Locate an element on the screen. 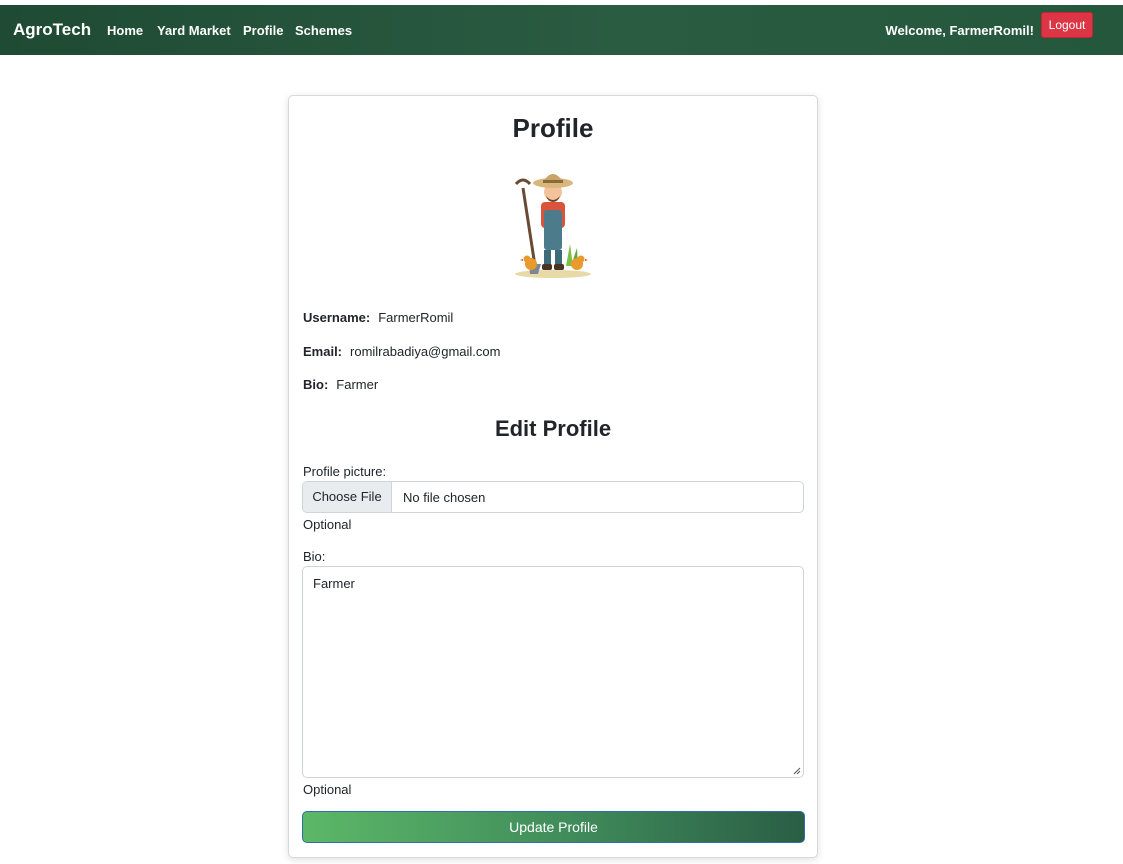 This screenshot has width=1123, height=864. bio-field-label: Bio: is located at coordinates (314, 556).